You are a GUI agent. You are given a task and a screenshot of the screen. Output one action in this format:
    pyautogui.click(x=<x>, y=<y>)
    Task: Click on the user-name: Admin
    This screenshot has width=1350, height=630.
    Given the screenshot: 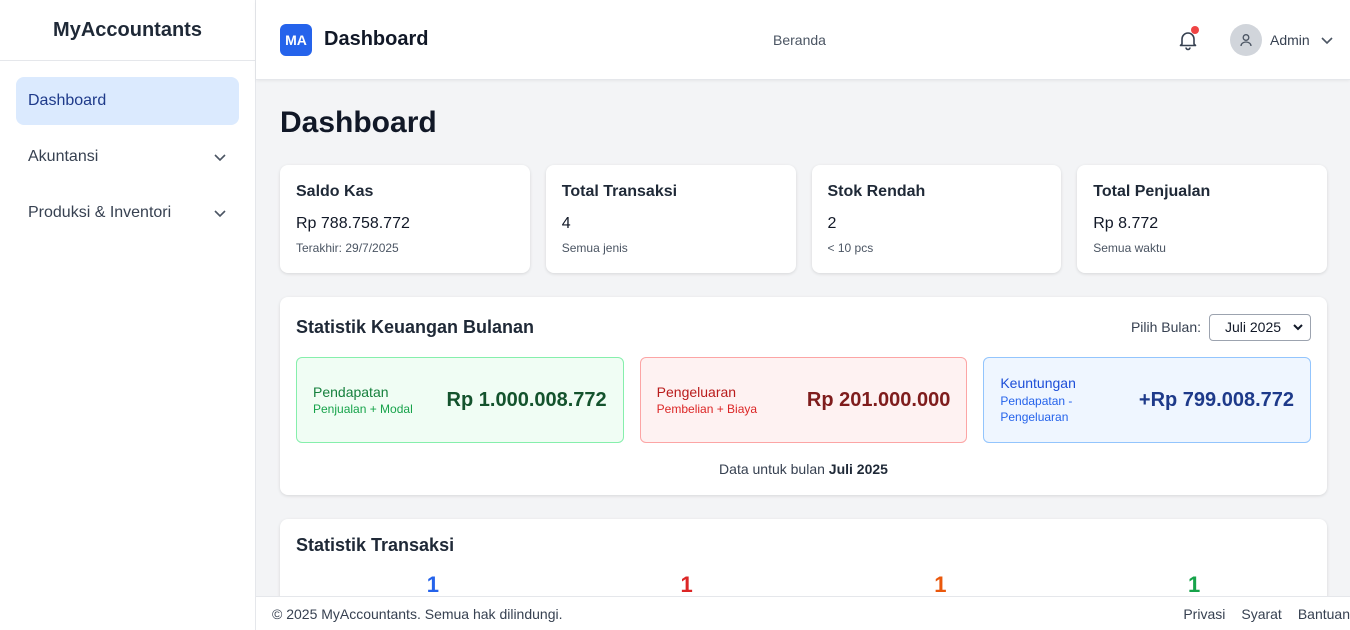 What is the action you would take?
    pyautogui.click(x=1290, y=40)
    